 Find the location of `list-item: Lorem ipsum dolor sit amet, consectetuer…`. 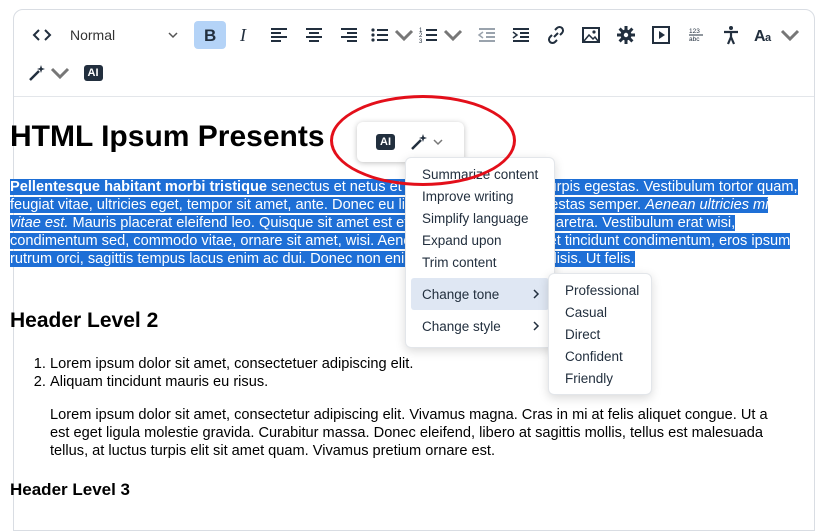

list-item: Lorem ipsum dolor sit amet, consectetuer… is located at coordinates (420, 364).